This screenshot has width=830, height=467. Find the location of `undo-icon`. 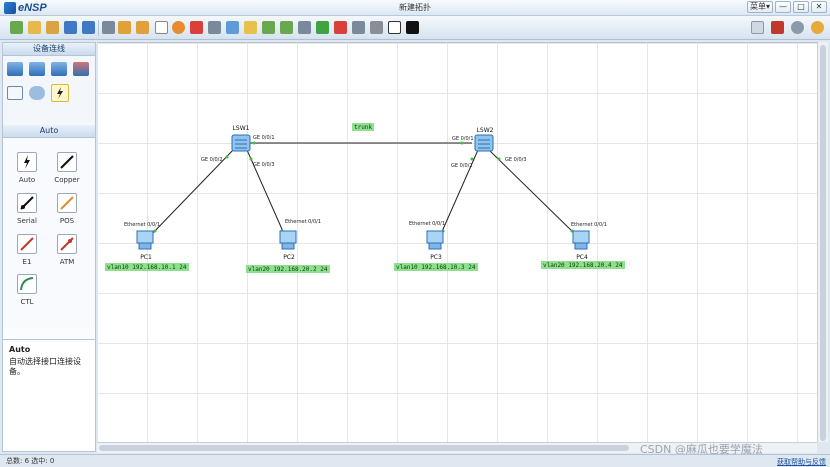

undo-icon is located at coordinates (108, 27).